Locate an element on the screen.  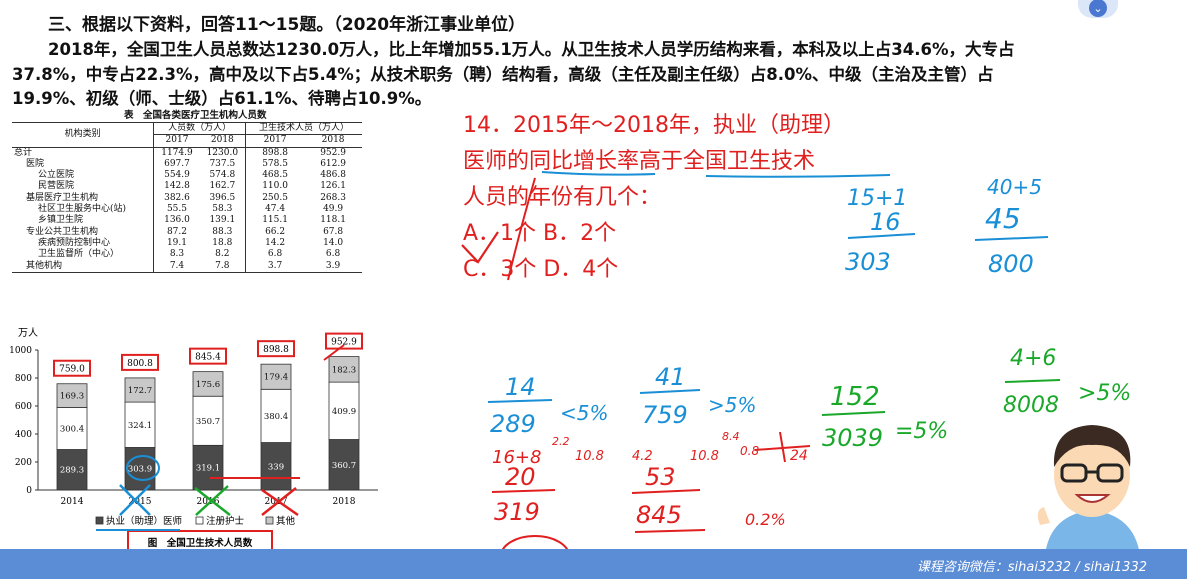
annotation-text: =5% is located at coordinates (921, 431).